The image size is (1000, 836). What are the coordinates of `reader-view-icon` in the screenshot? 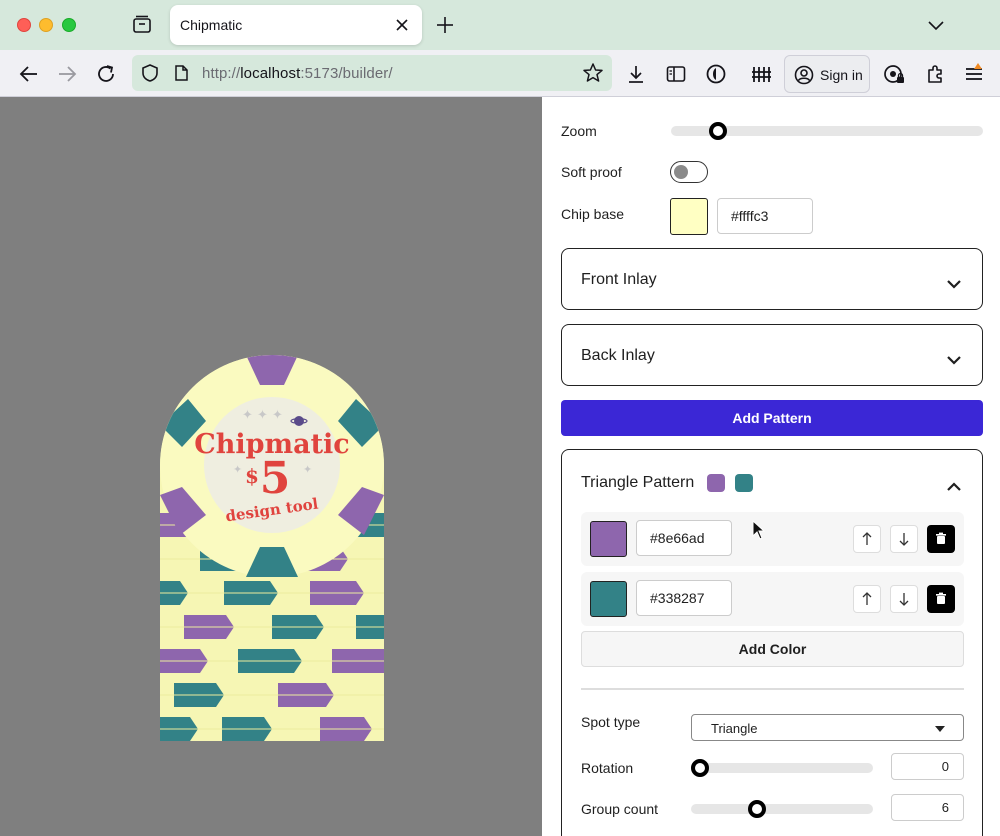 It's located at (676, 74).